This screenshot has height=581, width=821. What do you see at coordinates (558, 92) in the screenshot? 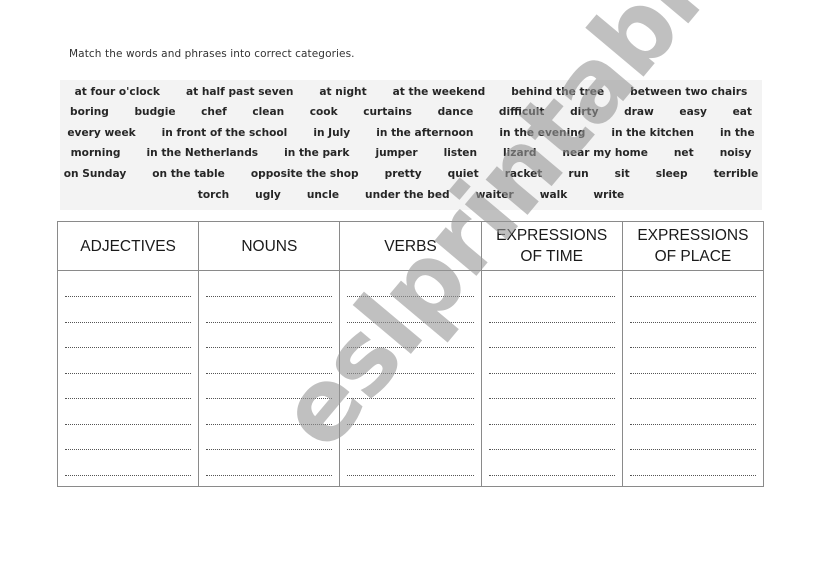
I see `word-bank-item: behind the tree` at bounding box center [558, 92].